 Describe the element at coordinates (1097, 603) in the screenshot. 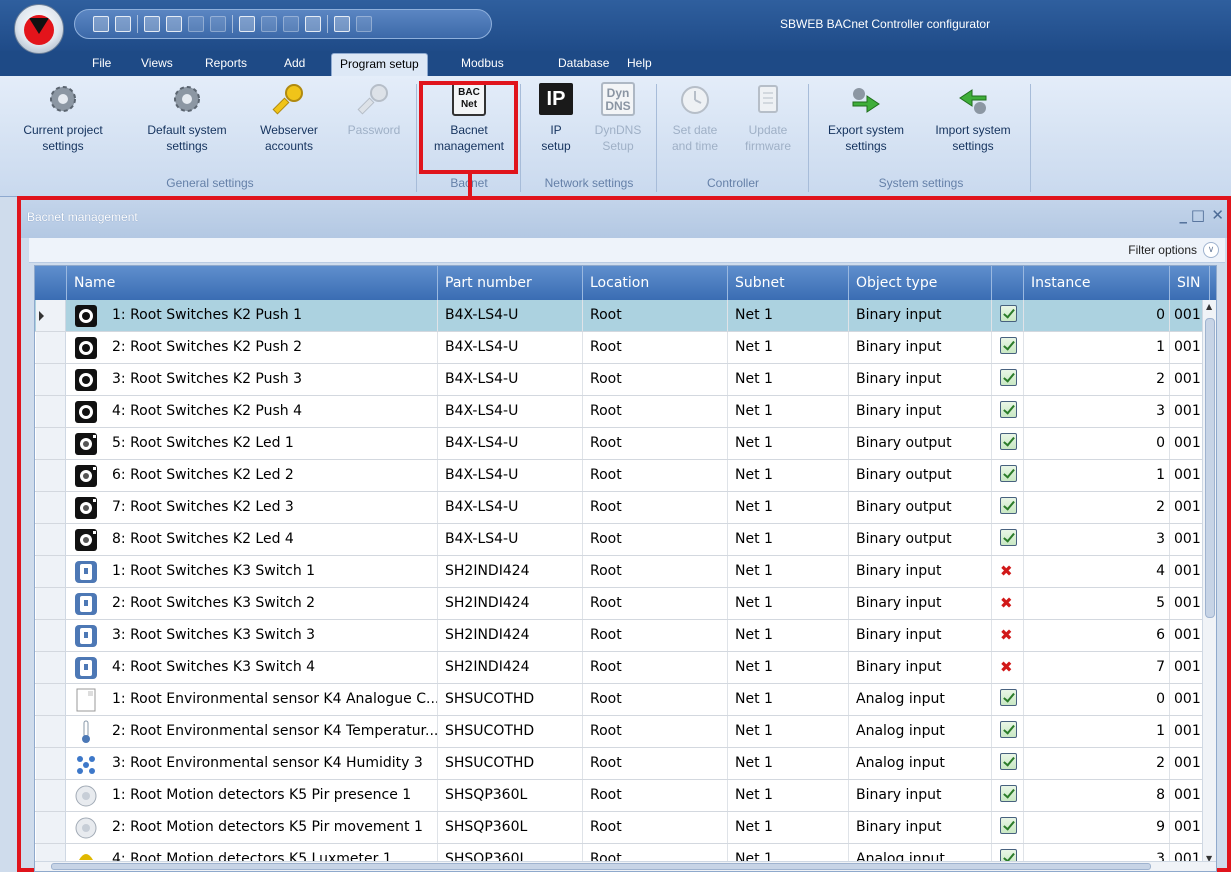

I see `cell-instance: 5` at that location.